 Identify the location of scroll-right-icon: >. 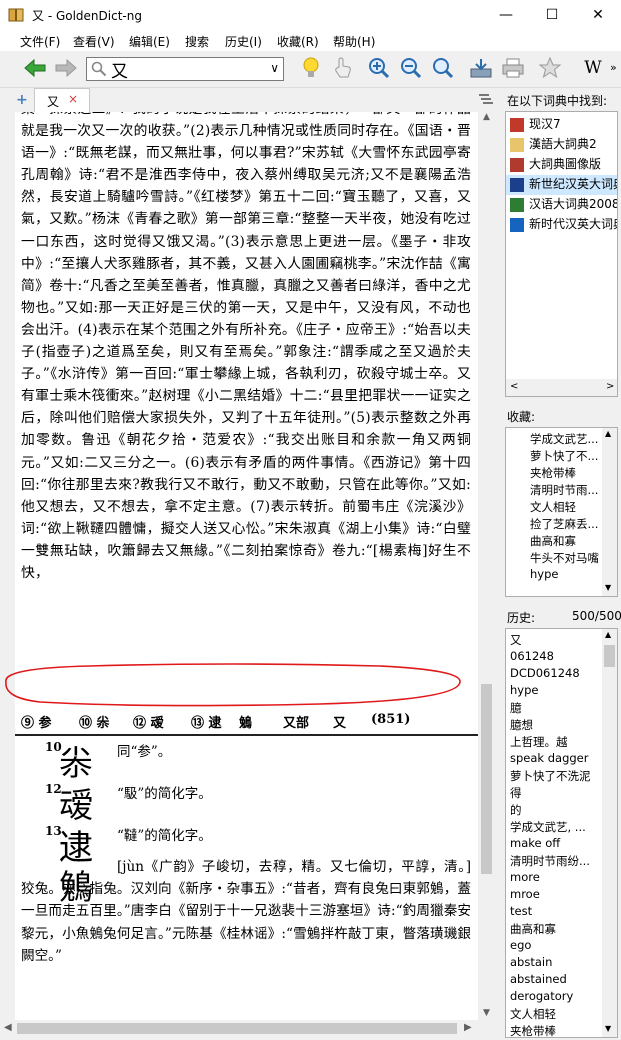
(610, 386).